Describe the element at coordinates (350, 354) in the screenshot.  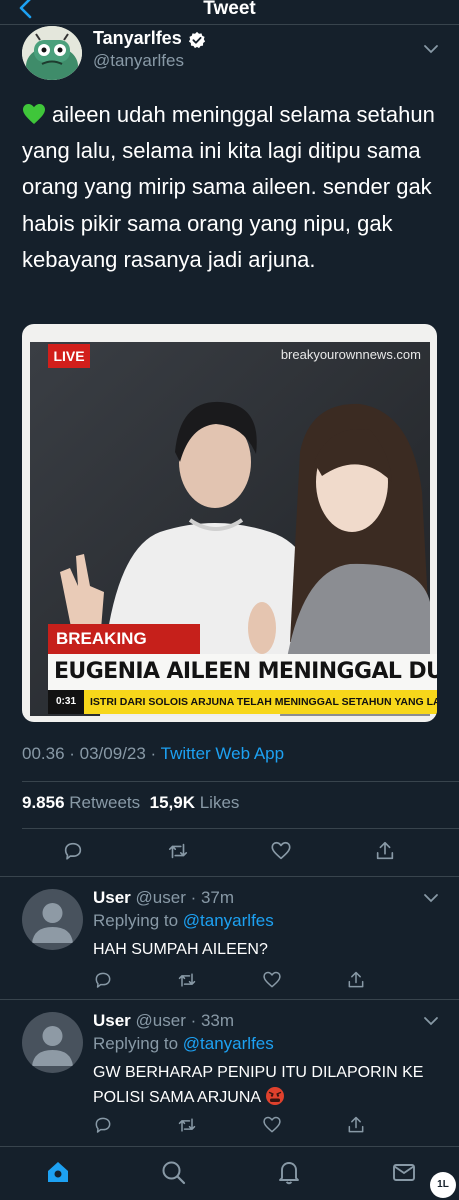
I see `news-source: breakyourownnews.com` at that location.